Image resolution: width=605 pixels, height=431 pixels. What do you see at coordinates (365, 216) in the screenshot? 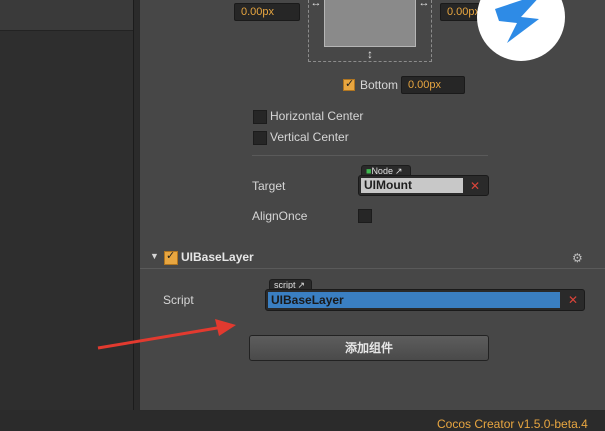
I see `align-once-checkbox` at bounding box center [365, 216].